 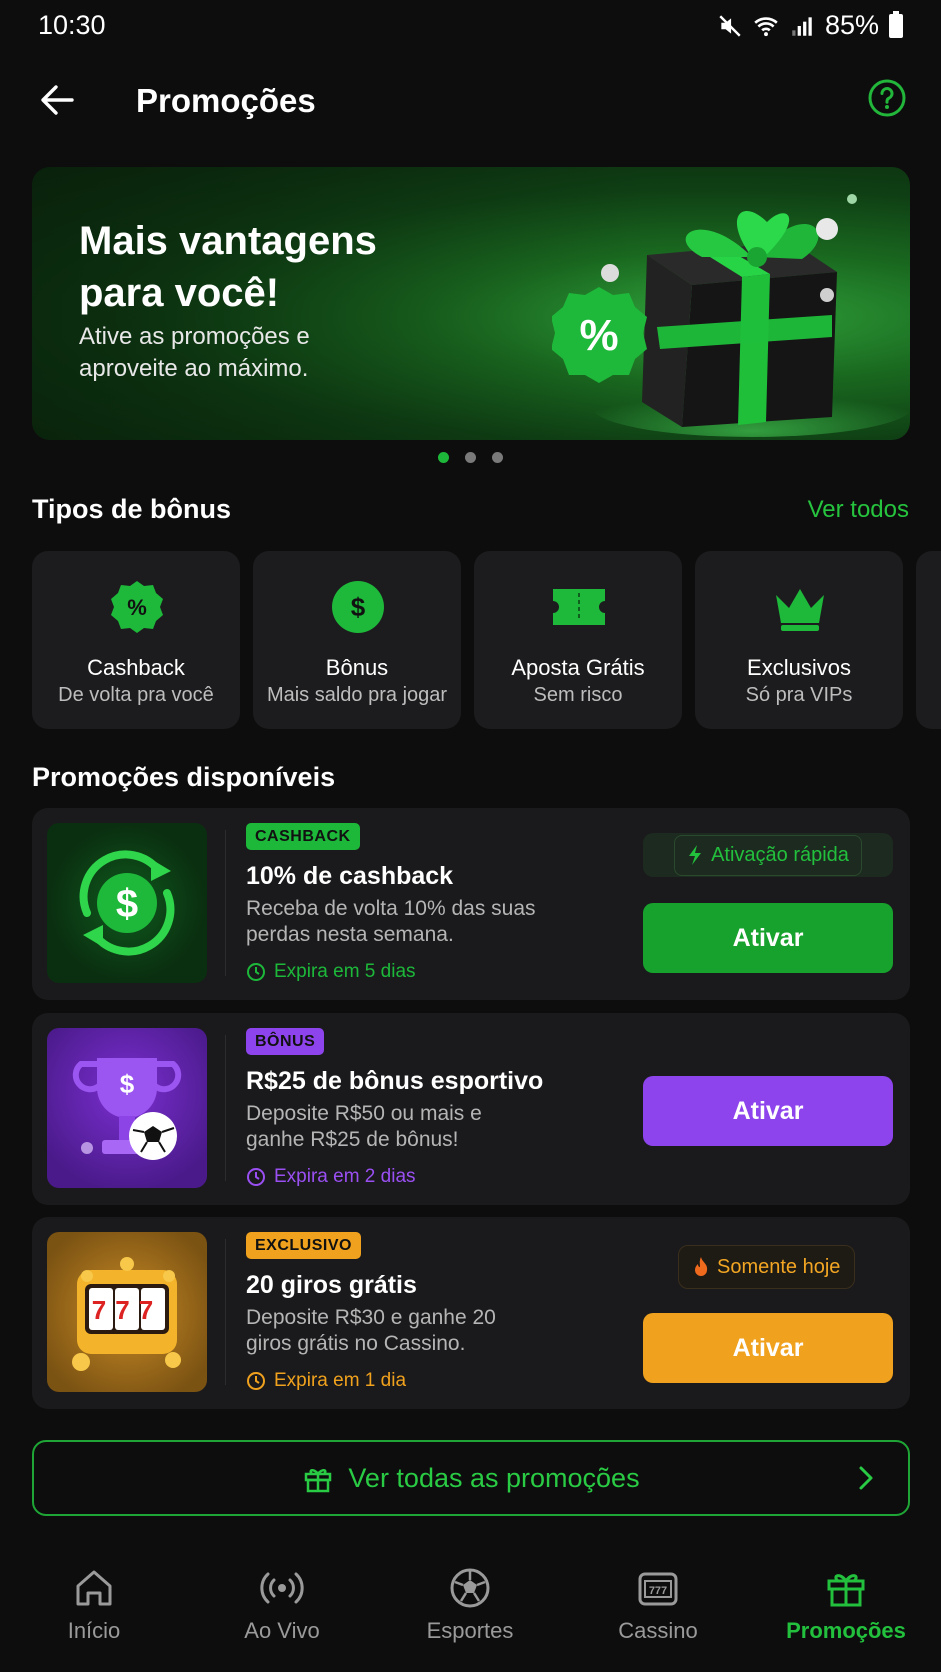 I want to click on quick-activation-pill: Ativação rápida, so click(x=768, y=855).